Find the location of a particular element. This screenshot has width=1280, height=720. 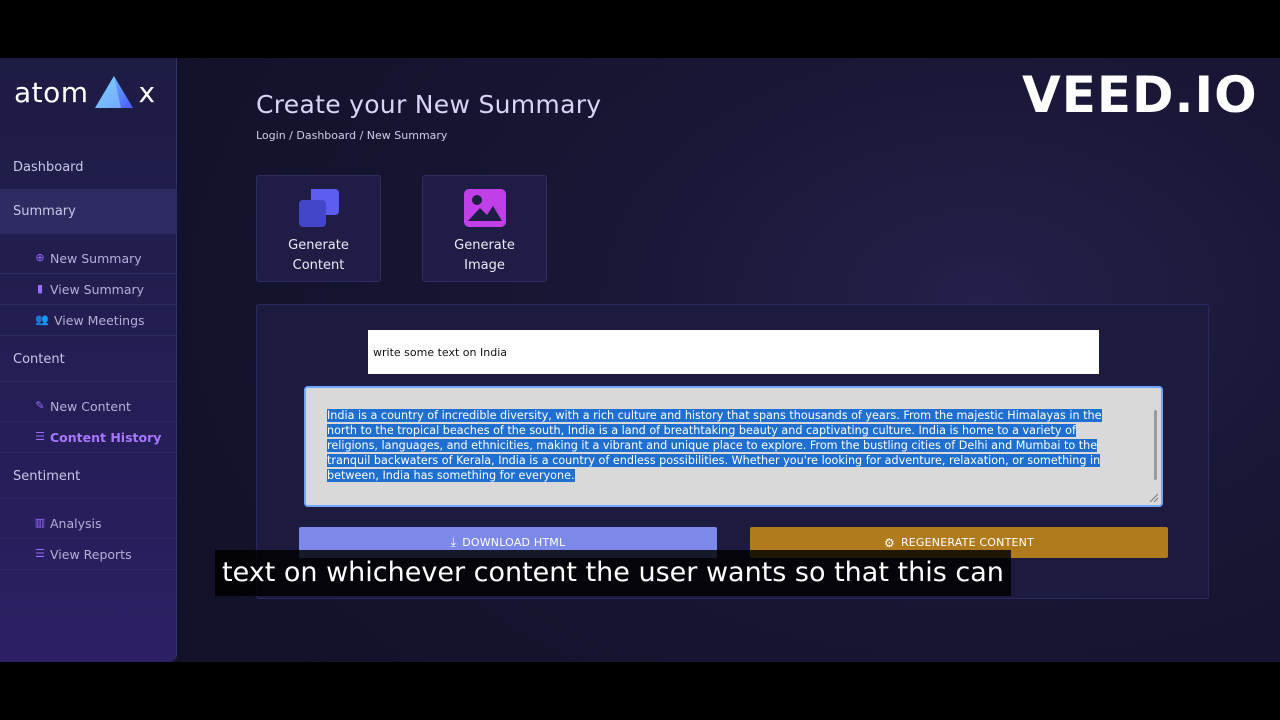

sidebar-section-label: Dashboard is located at coordinates (48, 167).